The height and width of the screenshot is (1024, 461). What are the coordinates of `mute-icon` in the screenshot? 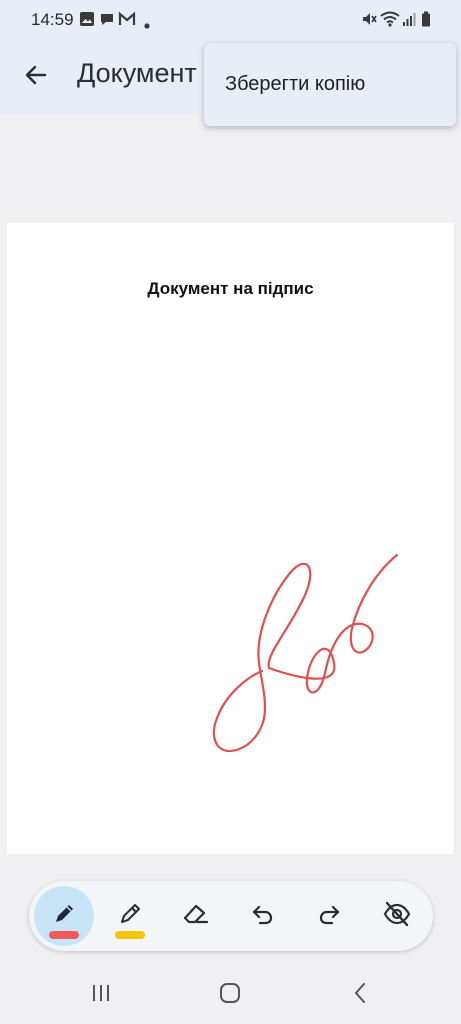 It's located at (369, 21).